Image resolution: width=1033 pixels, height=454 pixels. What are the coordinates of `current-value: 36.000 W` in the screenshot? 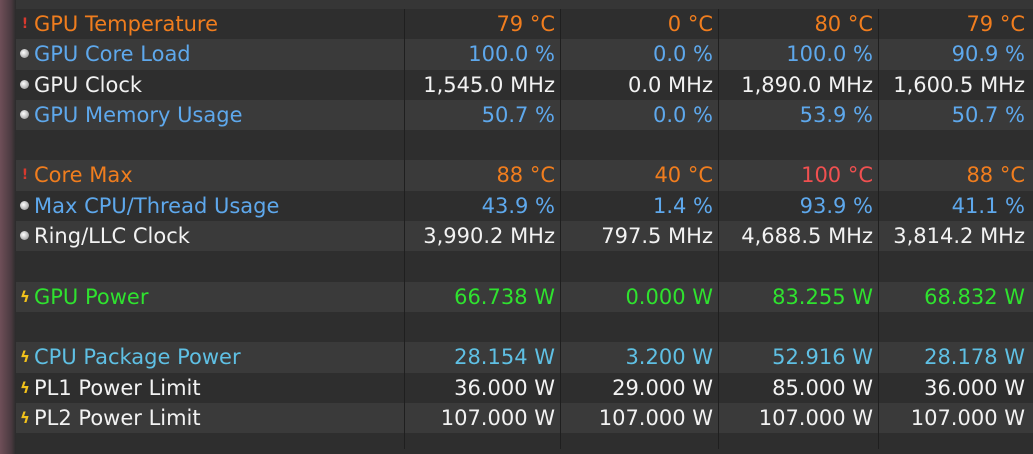 It's located at (504, 387).